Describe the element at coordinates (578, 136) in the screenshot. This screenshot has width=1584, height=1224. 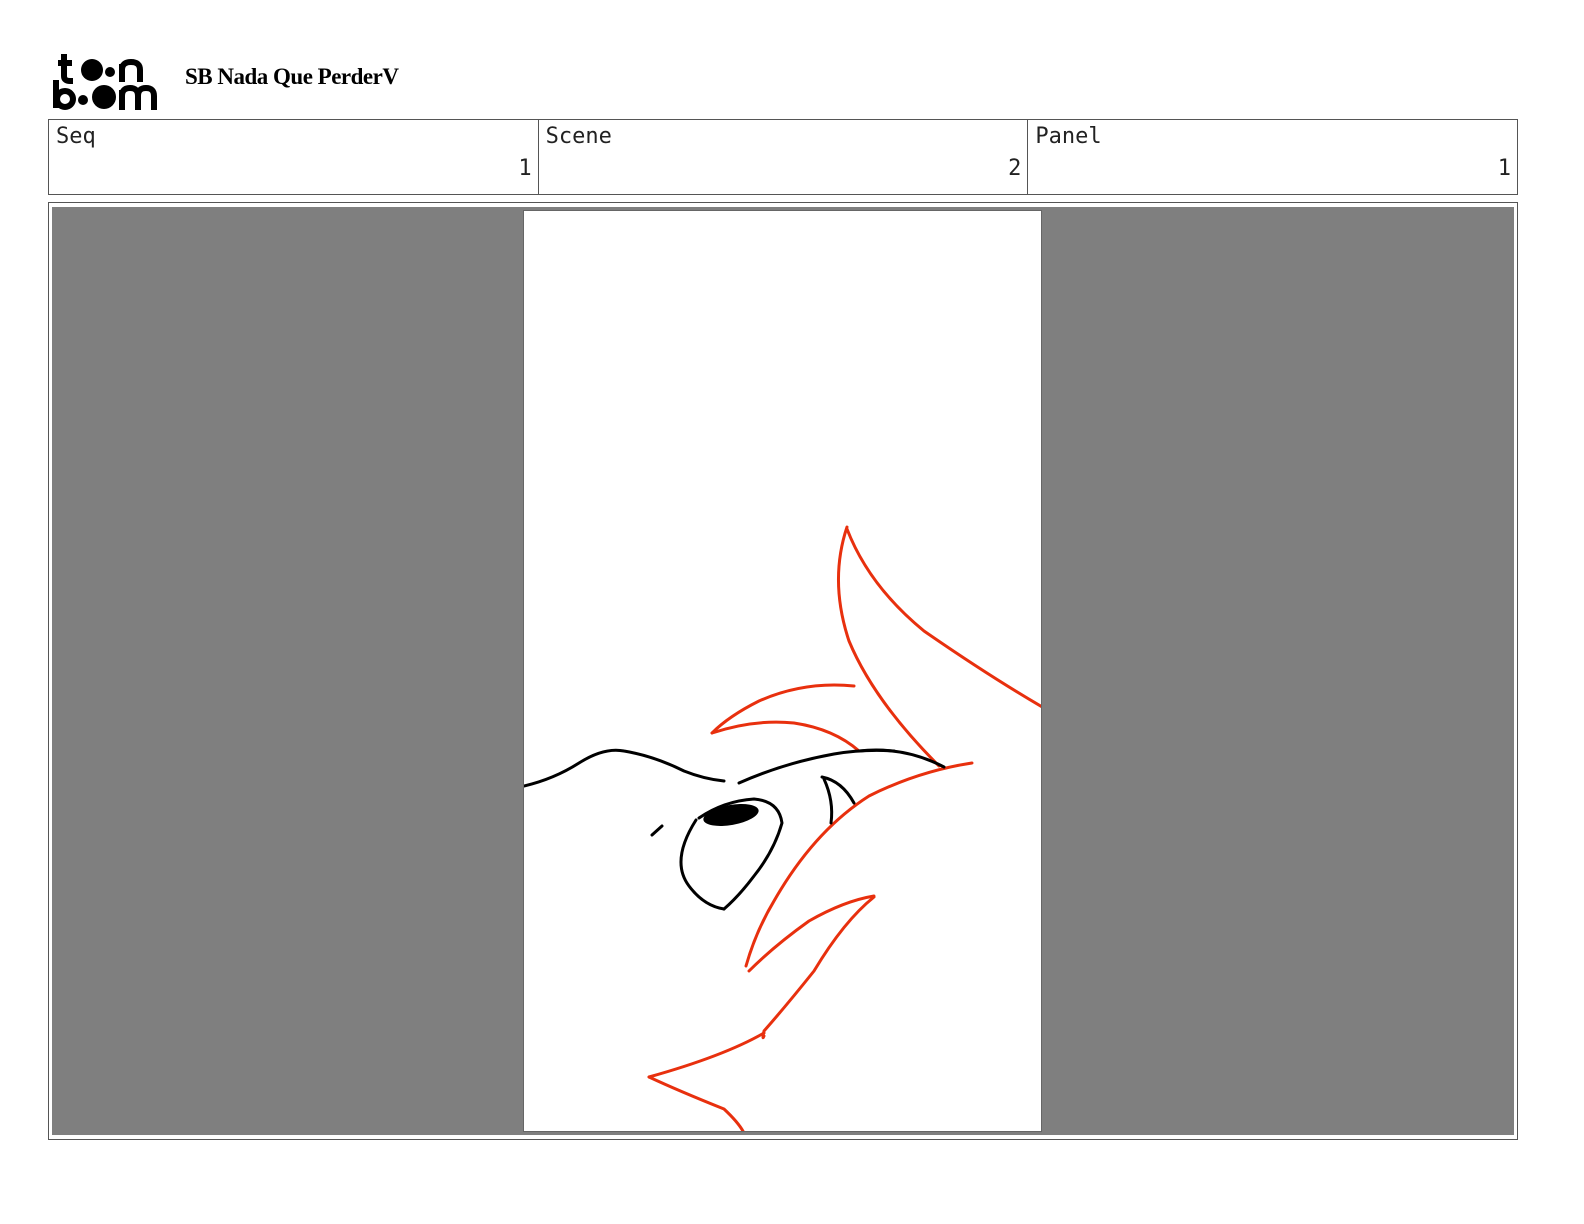
I see `scene-label: Scene` at that location.